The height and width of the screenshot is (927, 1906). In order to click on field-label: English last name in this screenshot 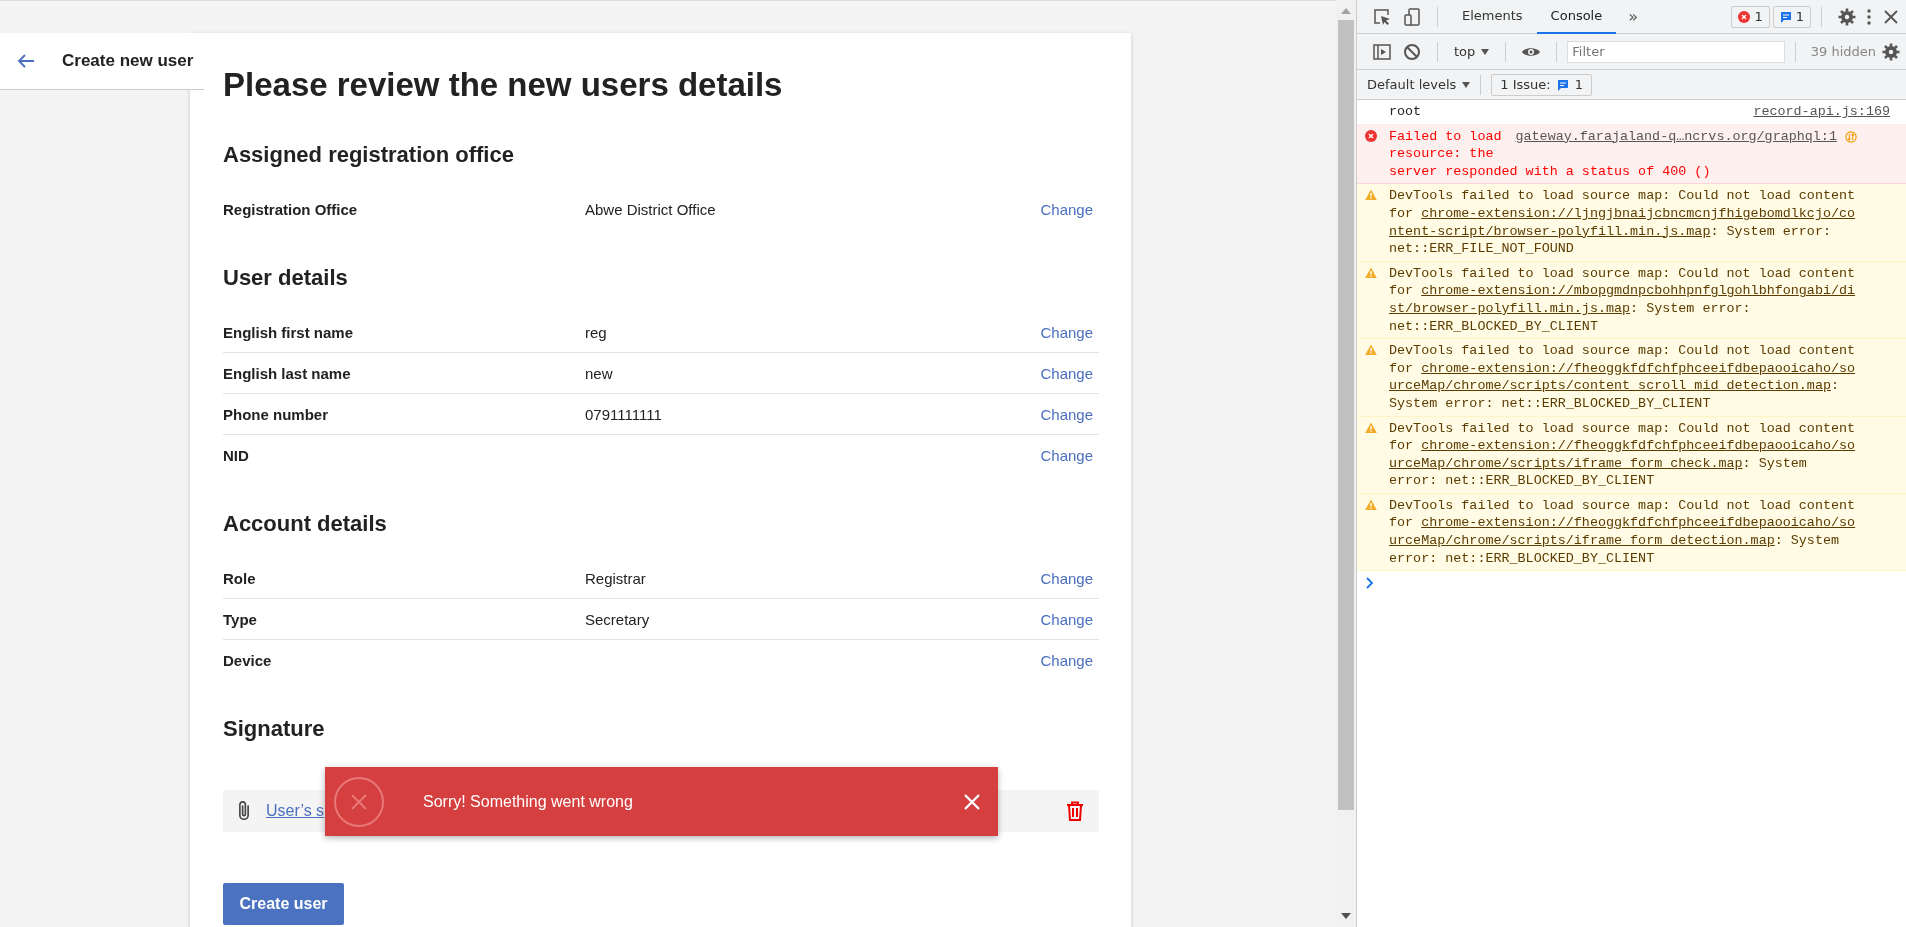, I will do `click(287, 373)`.